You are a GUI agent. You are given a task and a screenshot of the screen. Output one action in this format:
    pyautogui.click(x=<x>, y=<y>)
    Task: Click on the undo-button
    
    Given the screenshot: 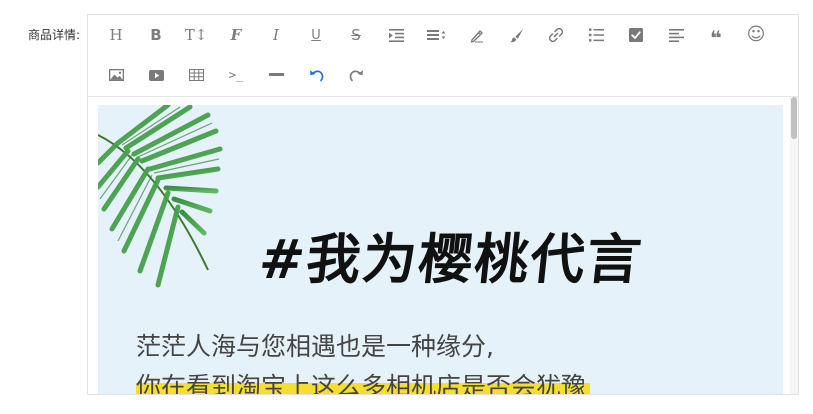 What is the action you would take?
    pyautogui.click(x=316, y=75)
    